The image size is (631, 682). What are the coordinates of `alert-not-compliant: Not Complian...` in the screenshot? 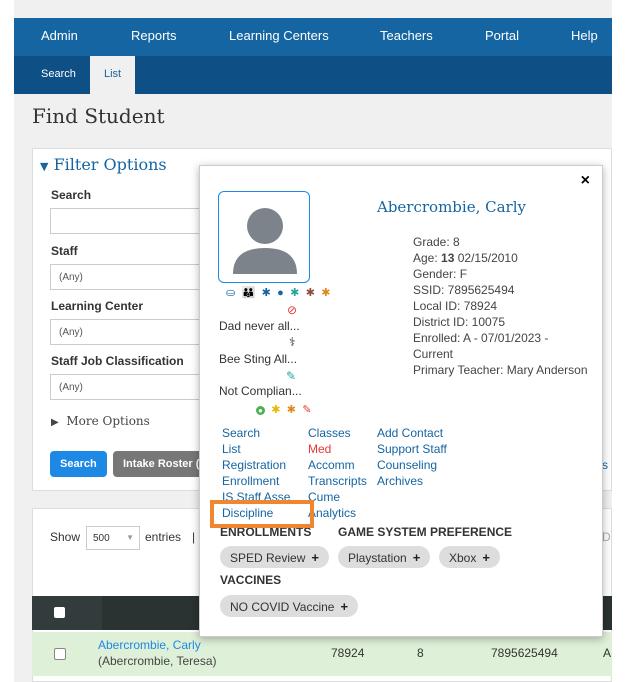 It's located at (260, 391).